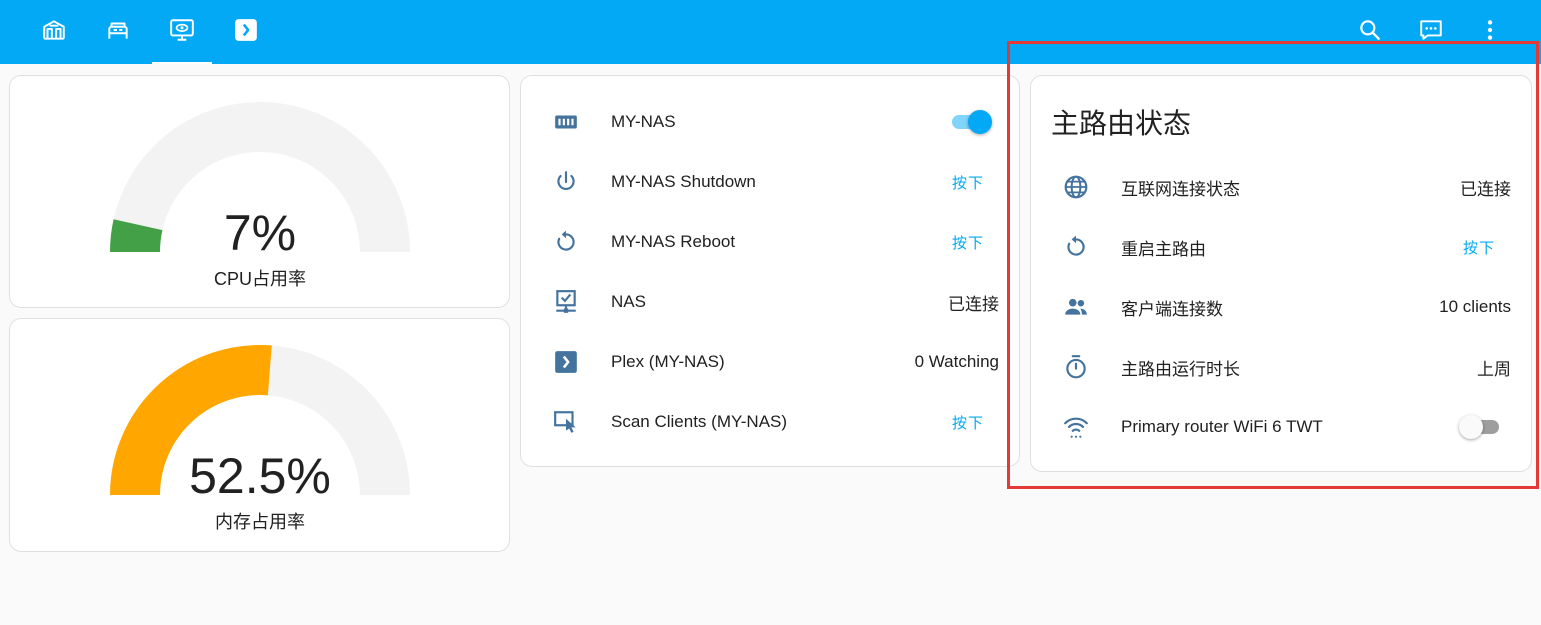  I want to click on entity-name: MY-NAS, so click(643, 121).